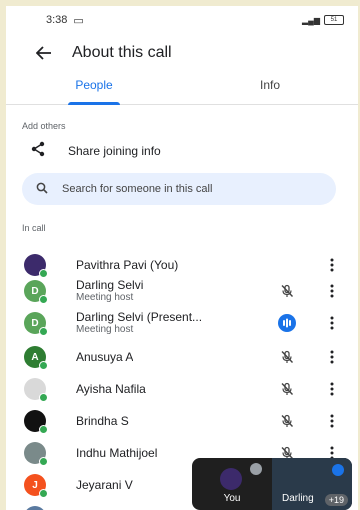  I want to click on participant-row: D Darling Selvi Meeting host, so click(182, 291).